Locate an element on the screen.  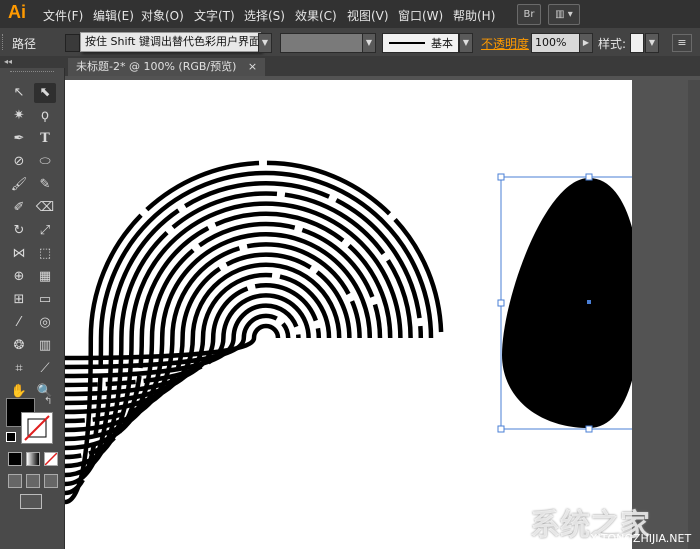
graphic-style-swatch is located at coordinates (637, 43).